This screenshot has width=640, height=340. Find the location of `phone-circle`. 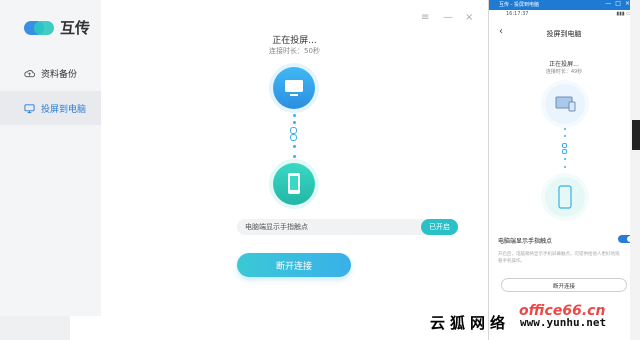

phone-circle is located at coordinates (294, 184).